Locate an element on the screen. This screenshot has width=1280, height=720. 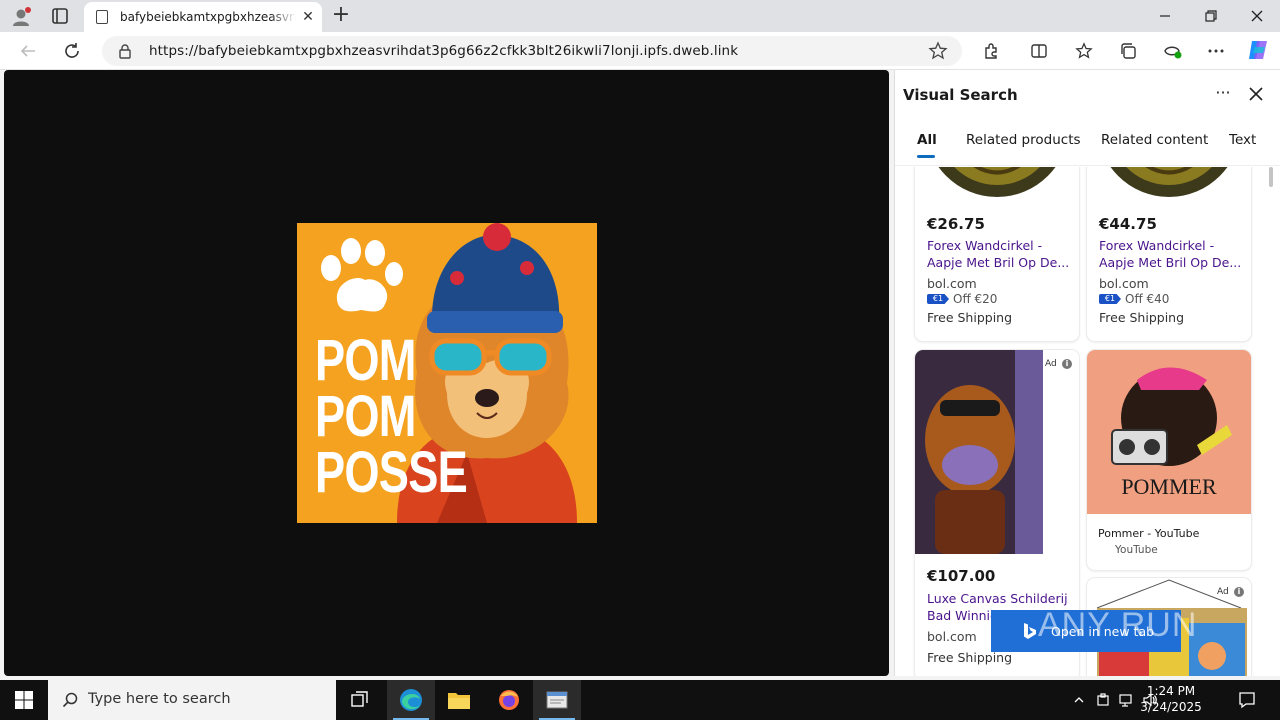
tab-related-content: Related content is located at coordinates (1154, 140).